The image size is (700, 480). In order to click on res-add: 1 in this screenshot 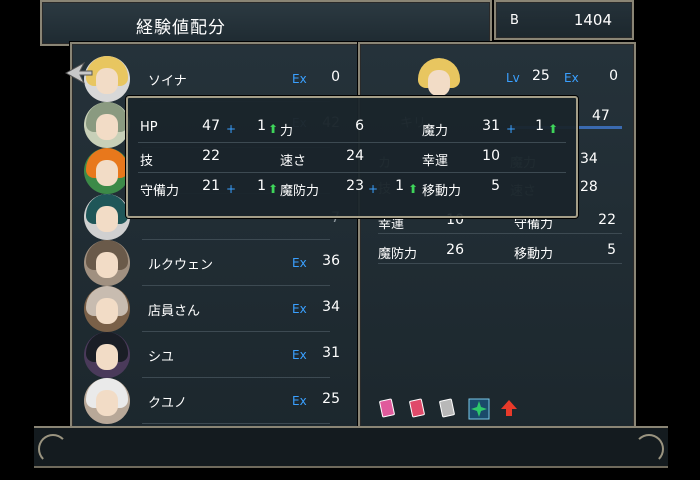, I will do `click(399, 186)`.